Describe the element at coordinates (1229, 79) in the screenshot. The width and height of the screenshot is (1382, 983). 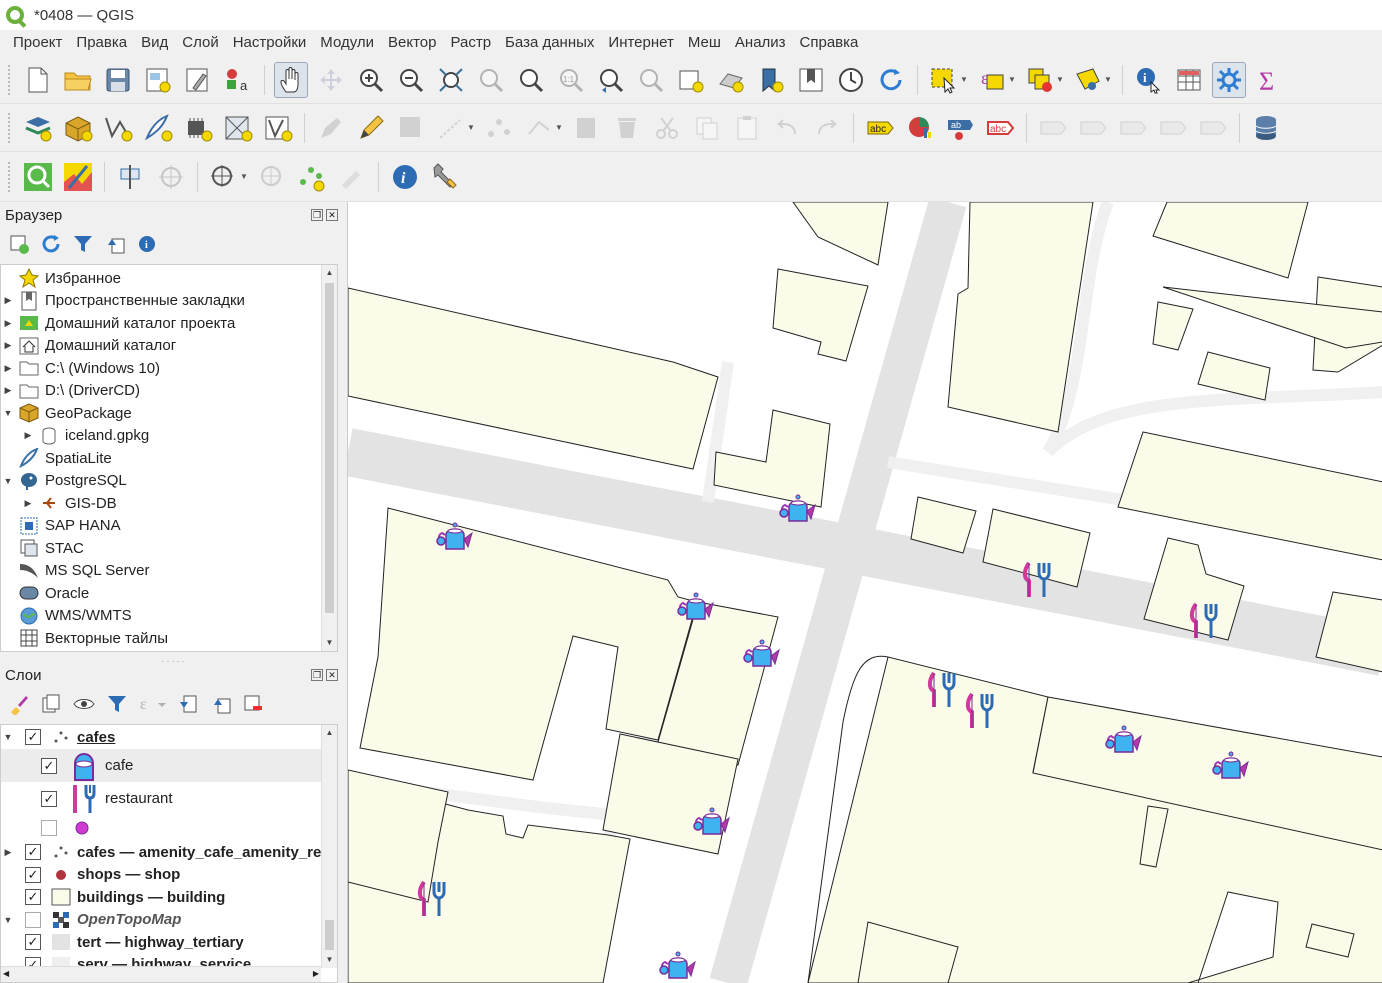
I see `processing-toolbox-icon` at that location.